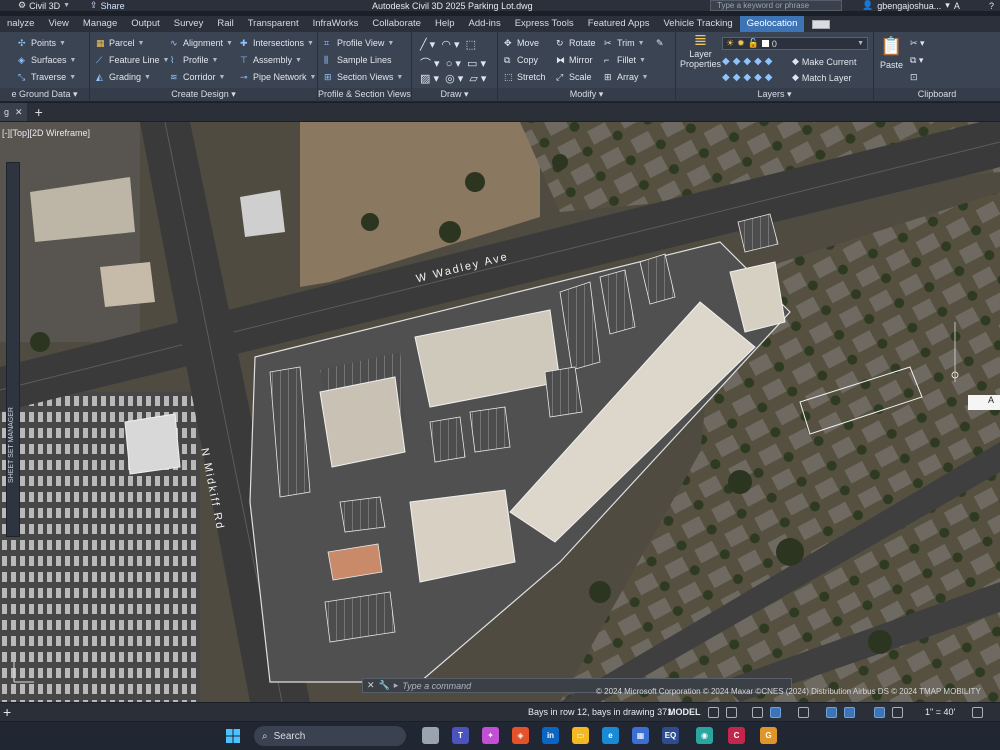 The image size is (1000, 750). I want to click on share-button: ⇪ Share, so click(107, 5).